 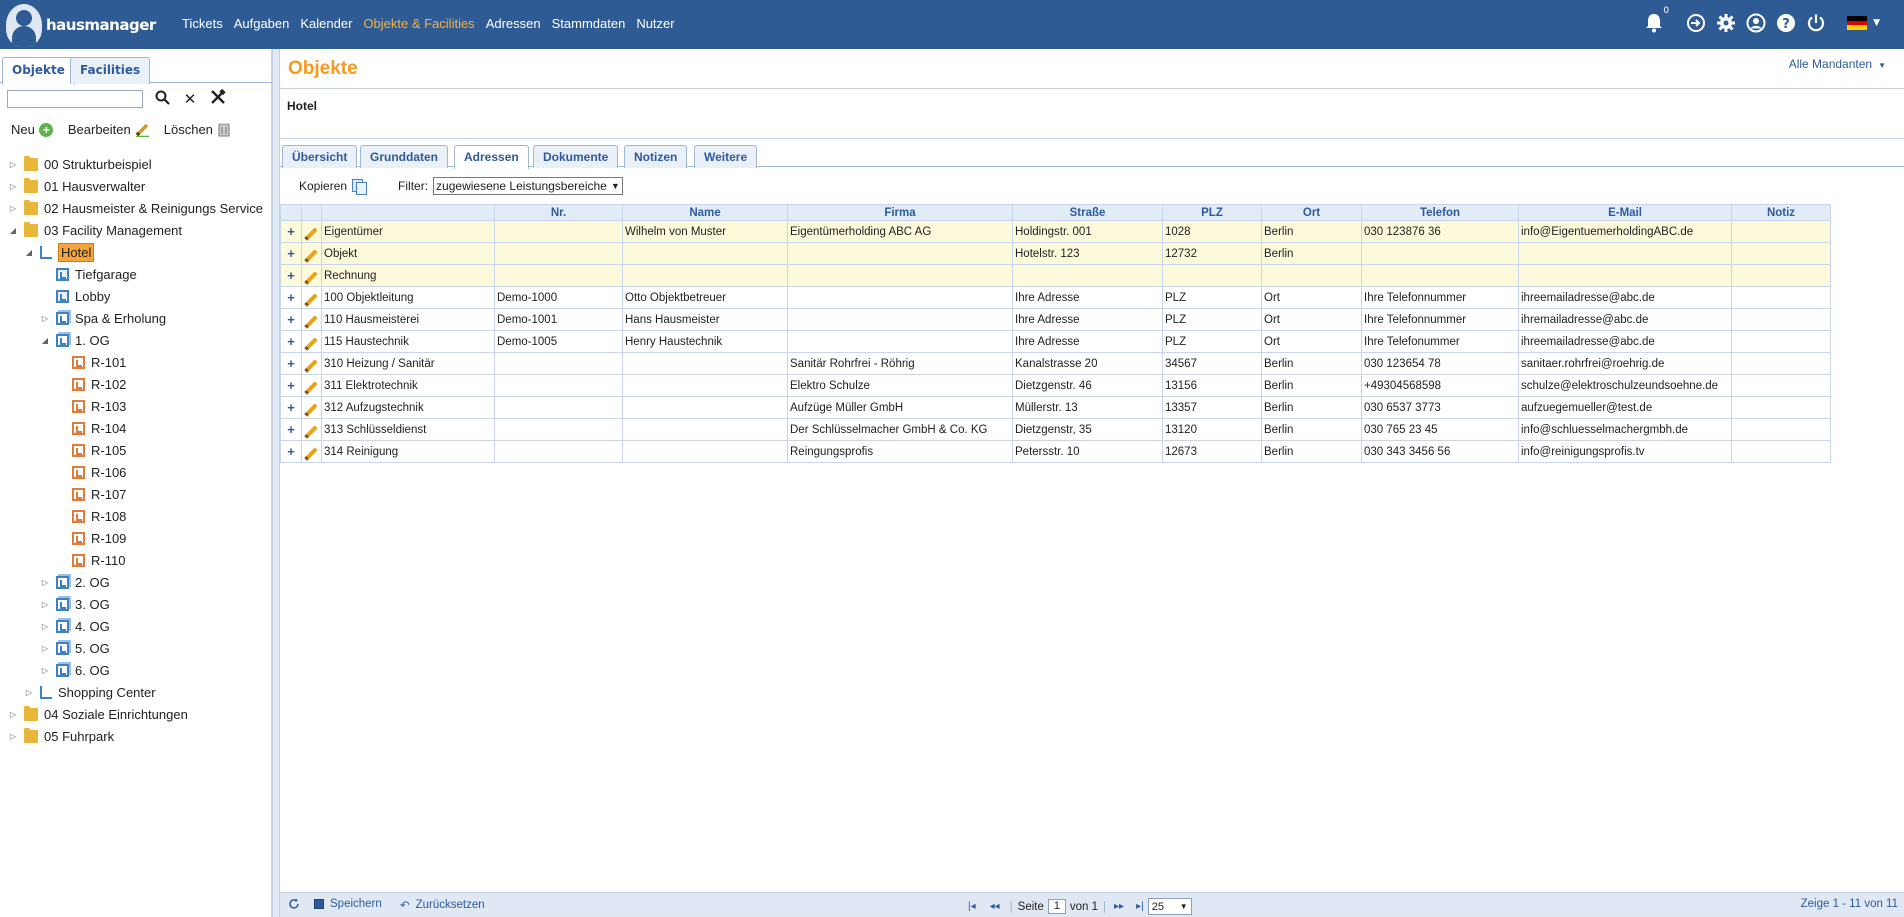 What do you see at coordinates (75, 604) in the screenshot?
I see `tree-node: ▷ 3. OG` at bounding box center [75, 604].